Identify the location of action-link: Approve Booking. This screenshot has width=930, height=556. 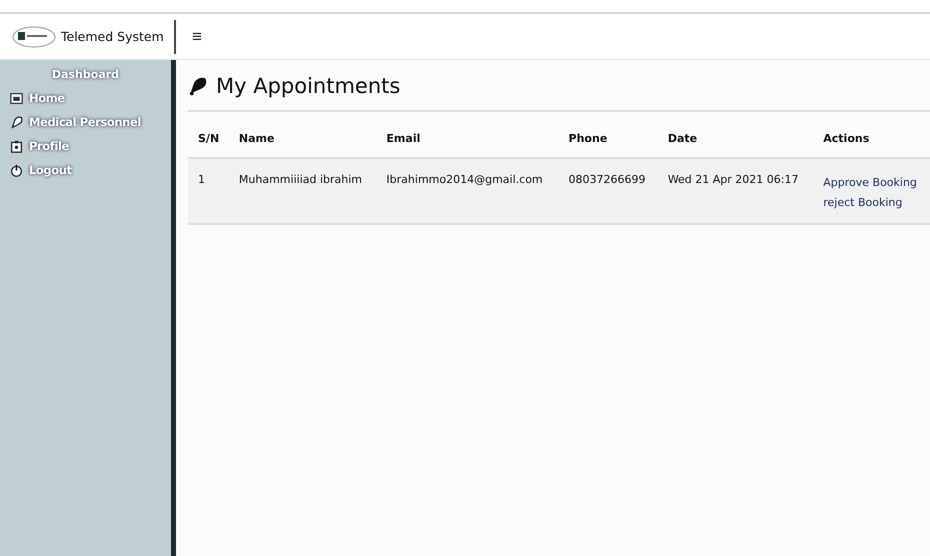
(872, 183).